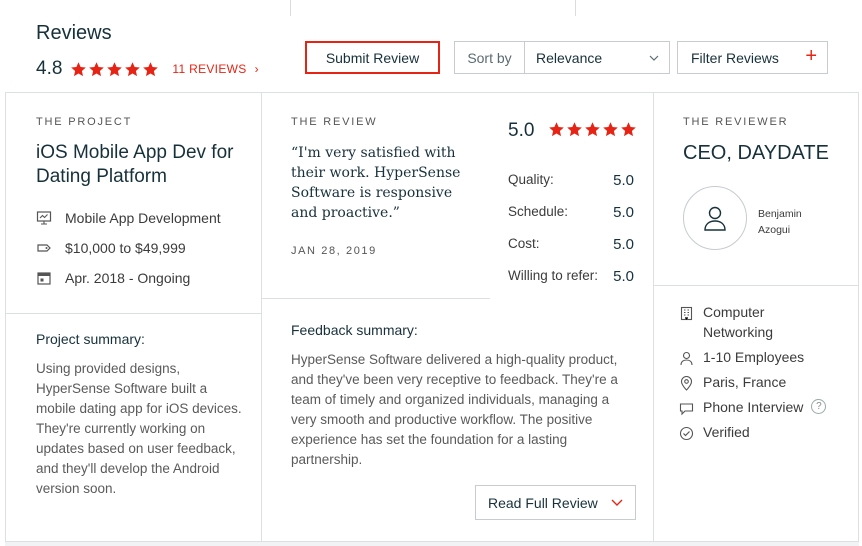  I want to click on filter-reviews-label: Filter Reviews, so click(735, 57).